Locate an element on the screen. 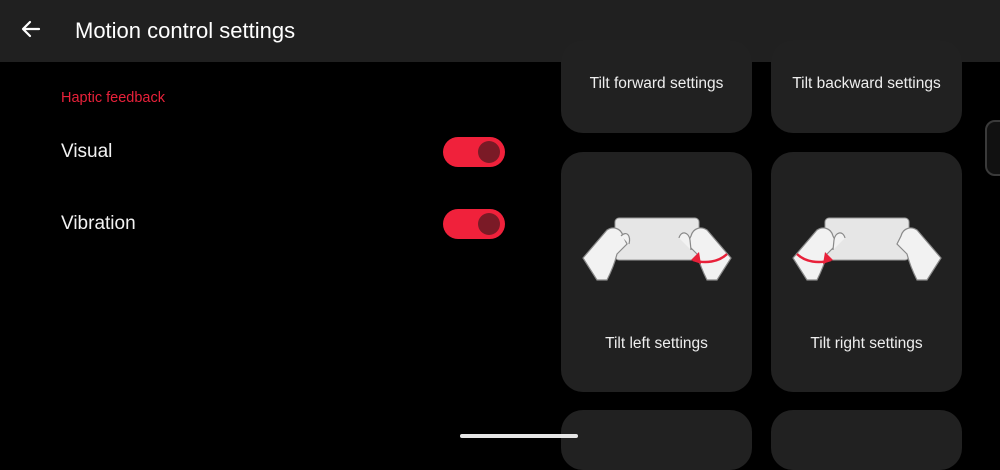 This screenshot has height=470, width=1000. vibration-label: Vibration is located at coordinates (98, 223).